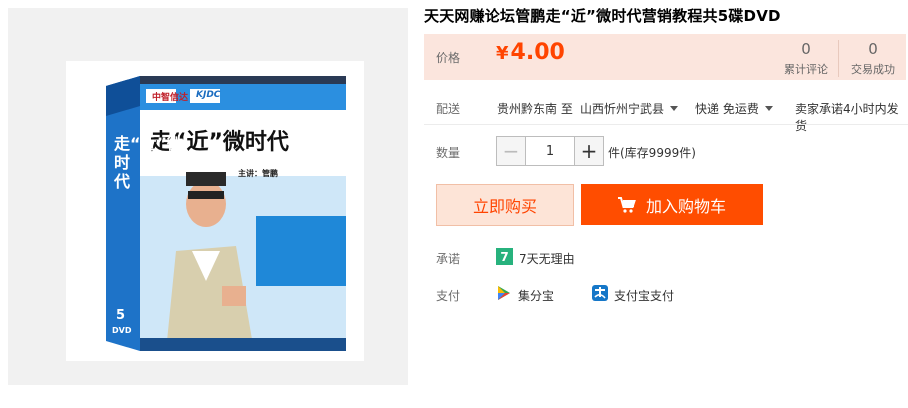  What do you see at coordinates (208, 95) in the screenshot?
I see `box-series-logo: KJDC` at bounding box center [208, 95].